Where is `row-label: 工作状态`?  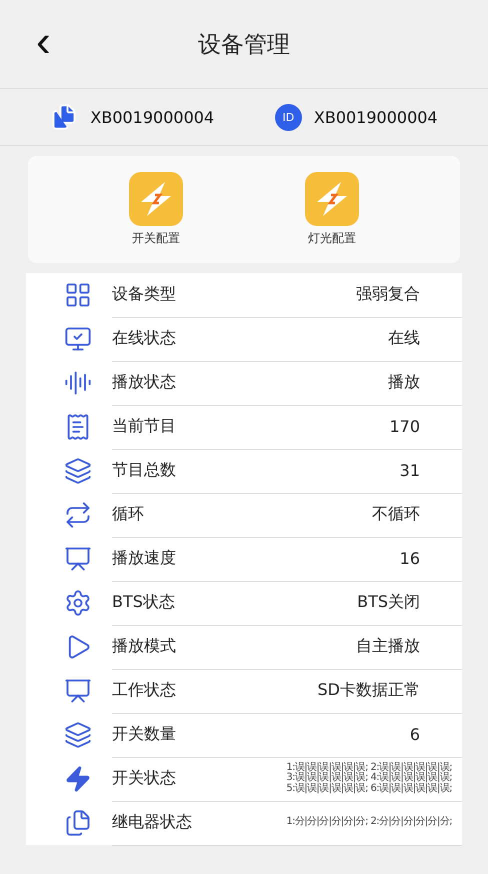 row-label: 工作状态 is located at coordinates (144, 690).